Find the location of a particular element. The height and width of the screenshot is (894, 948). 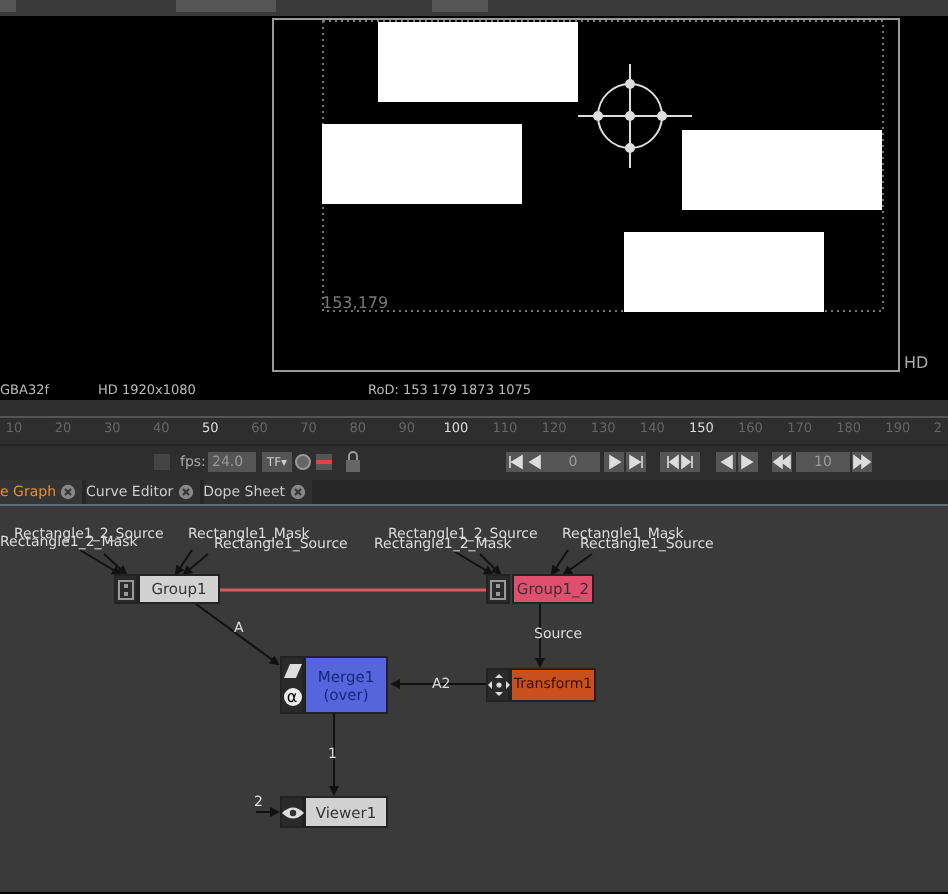

circle-icon is located at coordinates (303, 462).